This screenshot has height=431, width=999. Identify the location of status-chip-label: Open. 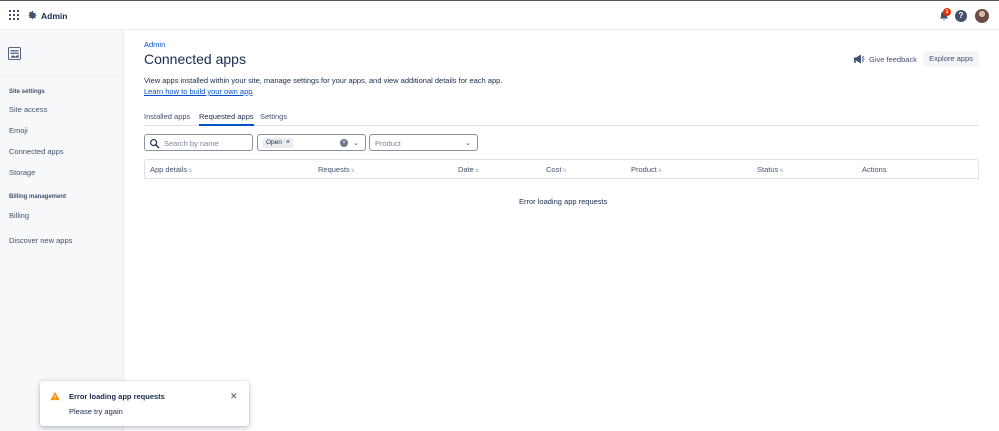
(274, 142).